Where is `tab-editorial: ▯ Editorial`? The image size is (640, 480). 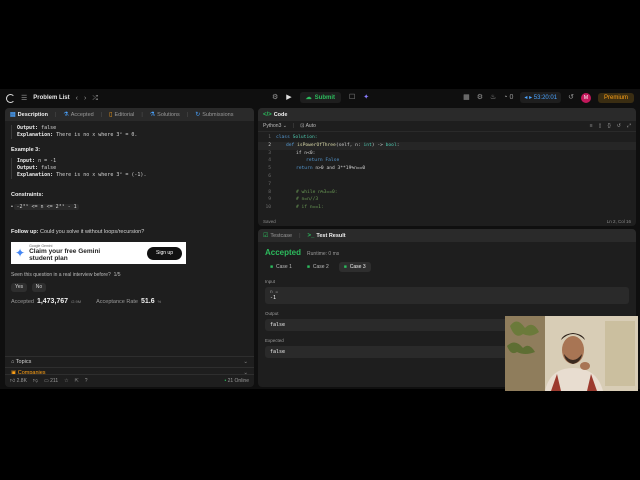
tab-editorial: ▯ Editorial is located at coordinates (121, 115).